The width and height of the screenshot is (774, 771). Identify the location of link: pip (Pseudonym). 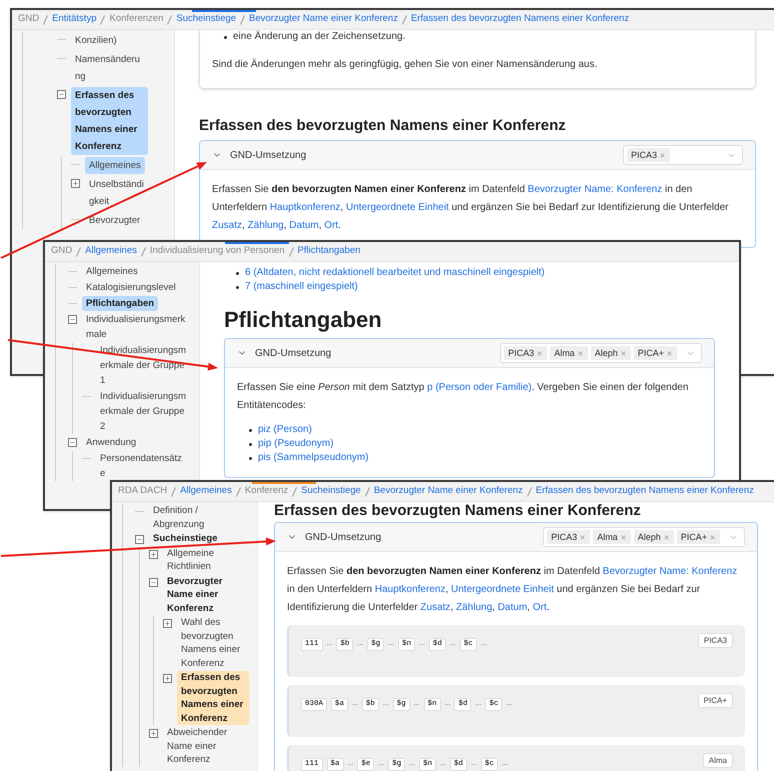
(296, 444).